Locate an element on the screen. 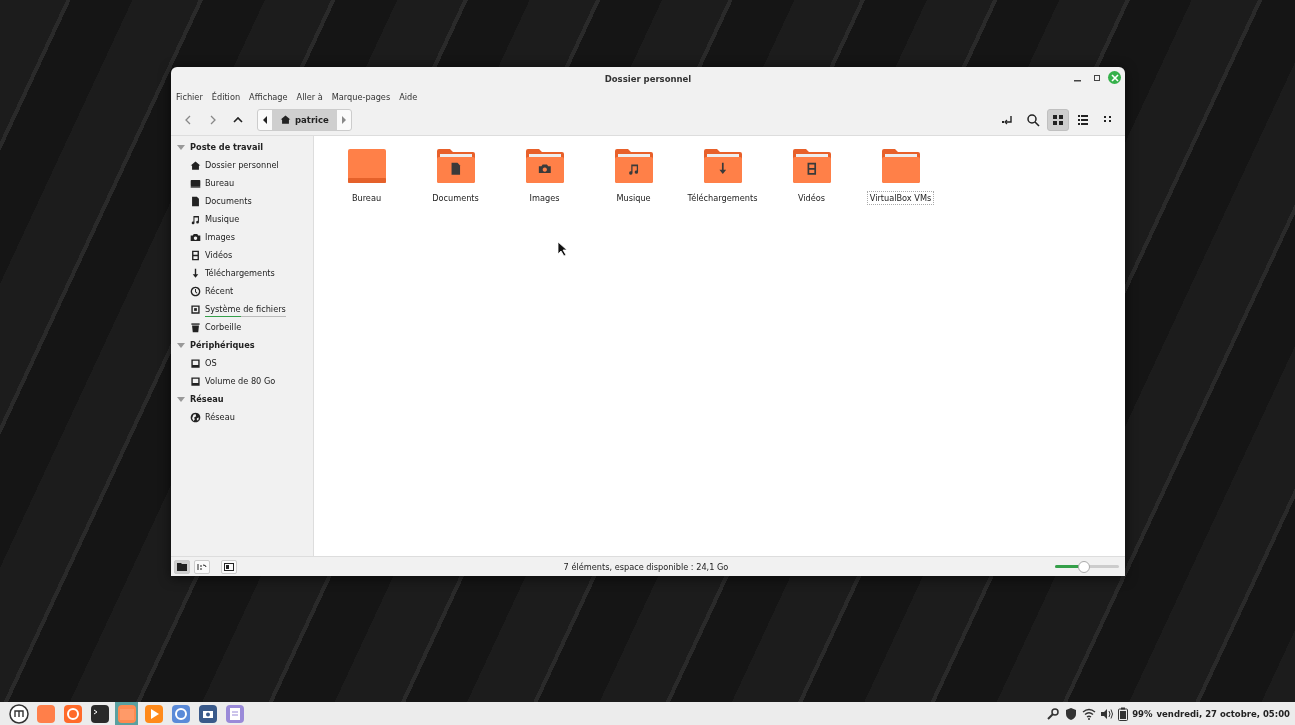  sidebar-item: Dossier personnel is located at coordinates (242, 165).